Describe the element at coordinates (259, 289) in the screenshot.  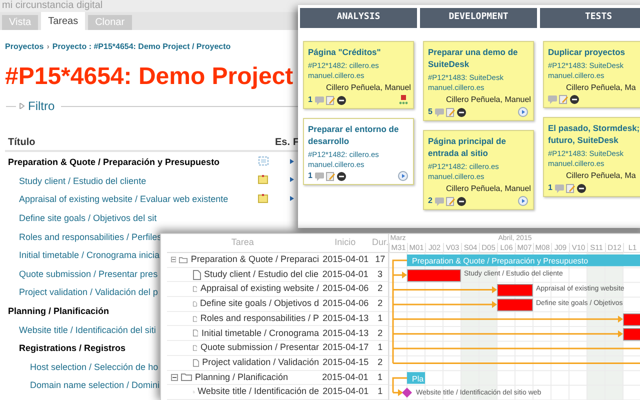
I see `task-name: Appraisal of existing website /` at that location.